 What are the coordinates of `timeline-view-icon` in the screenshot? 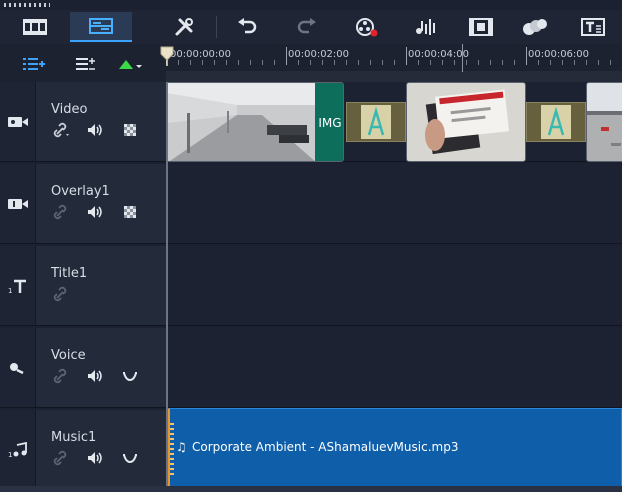 It's located at (101, 26).